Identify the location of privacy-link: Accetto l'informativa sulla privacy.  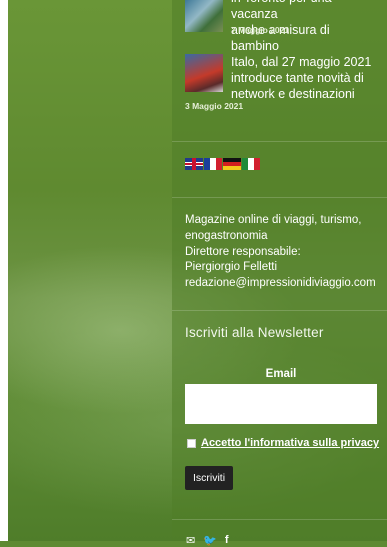
(290, 443).